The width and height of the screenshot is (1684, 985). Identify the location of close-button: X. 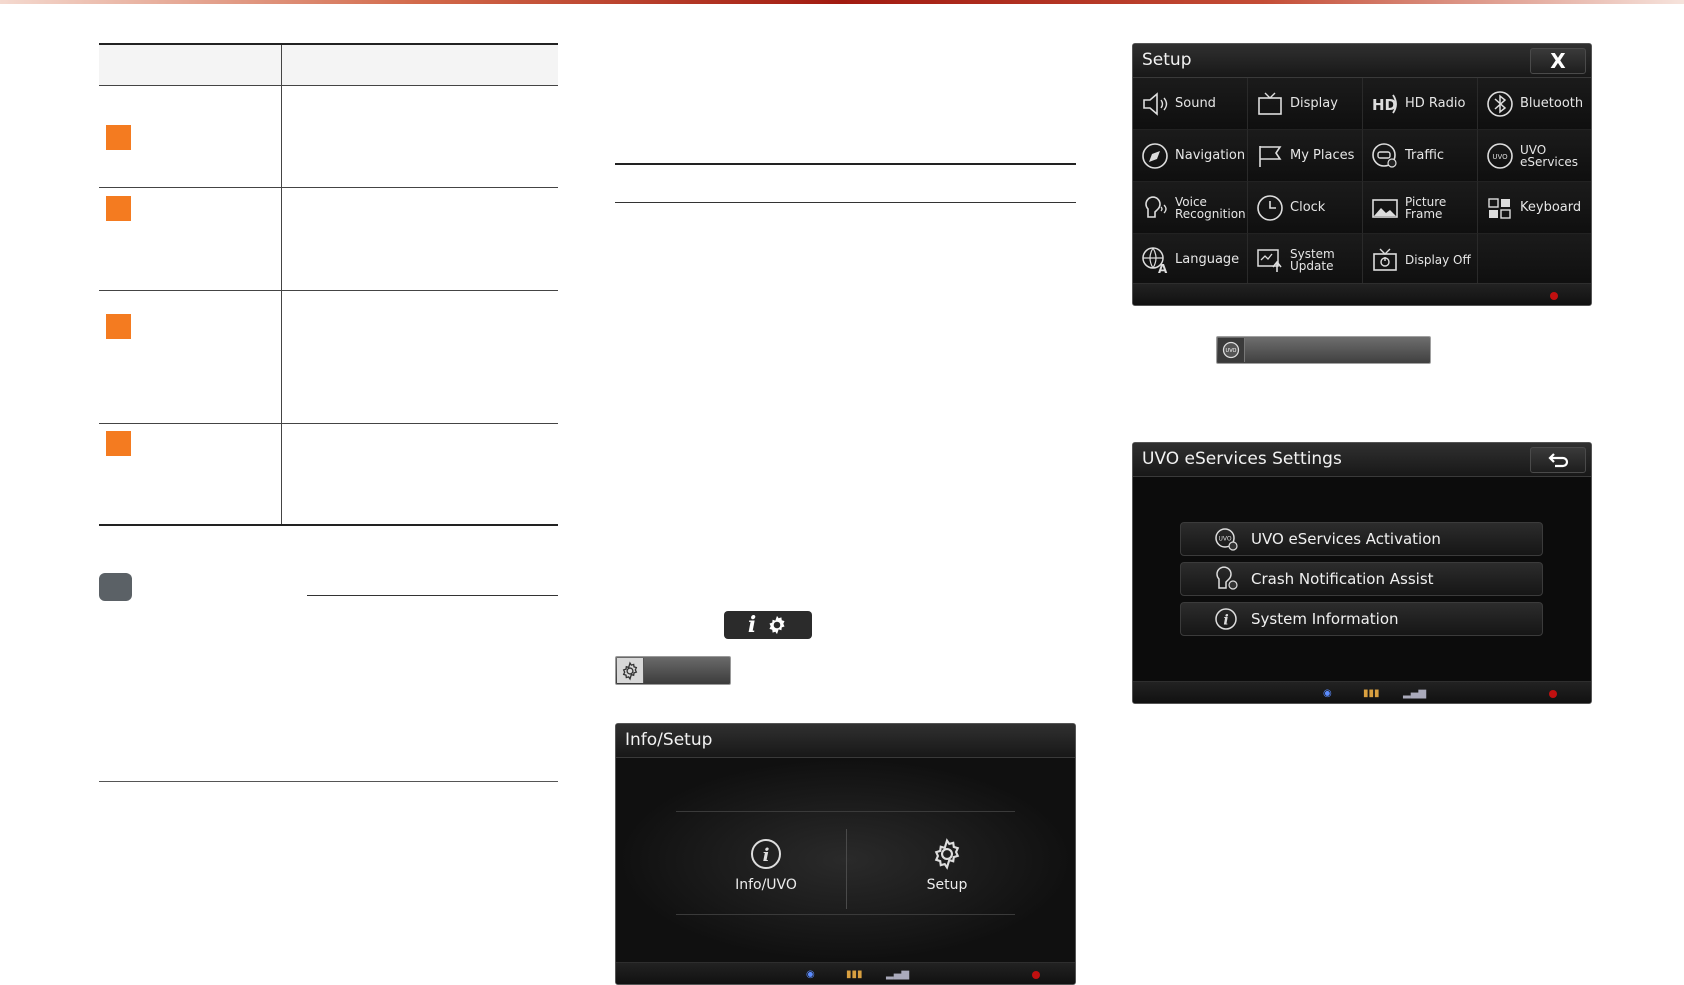
(1558, 61).